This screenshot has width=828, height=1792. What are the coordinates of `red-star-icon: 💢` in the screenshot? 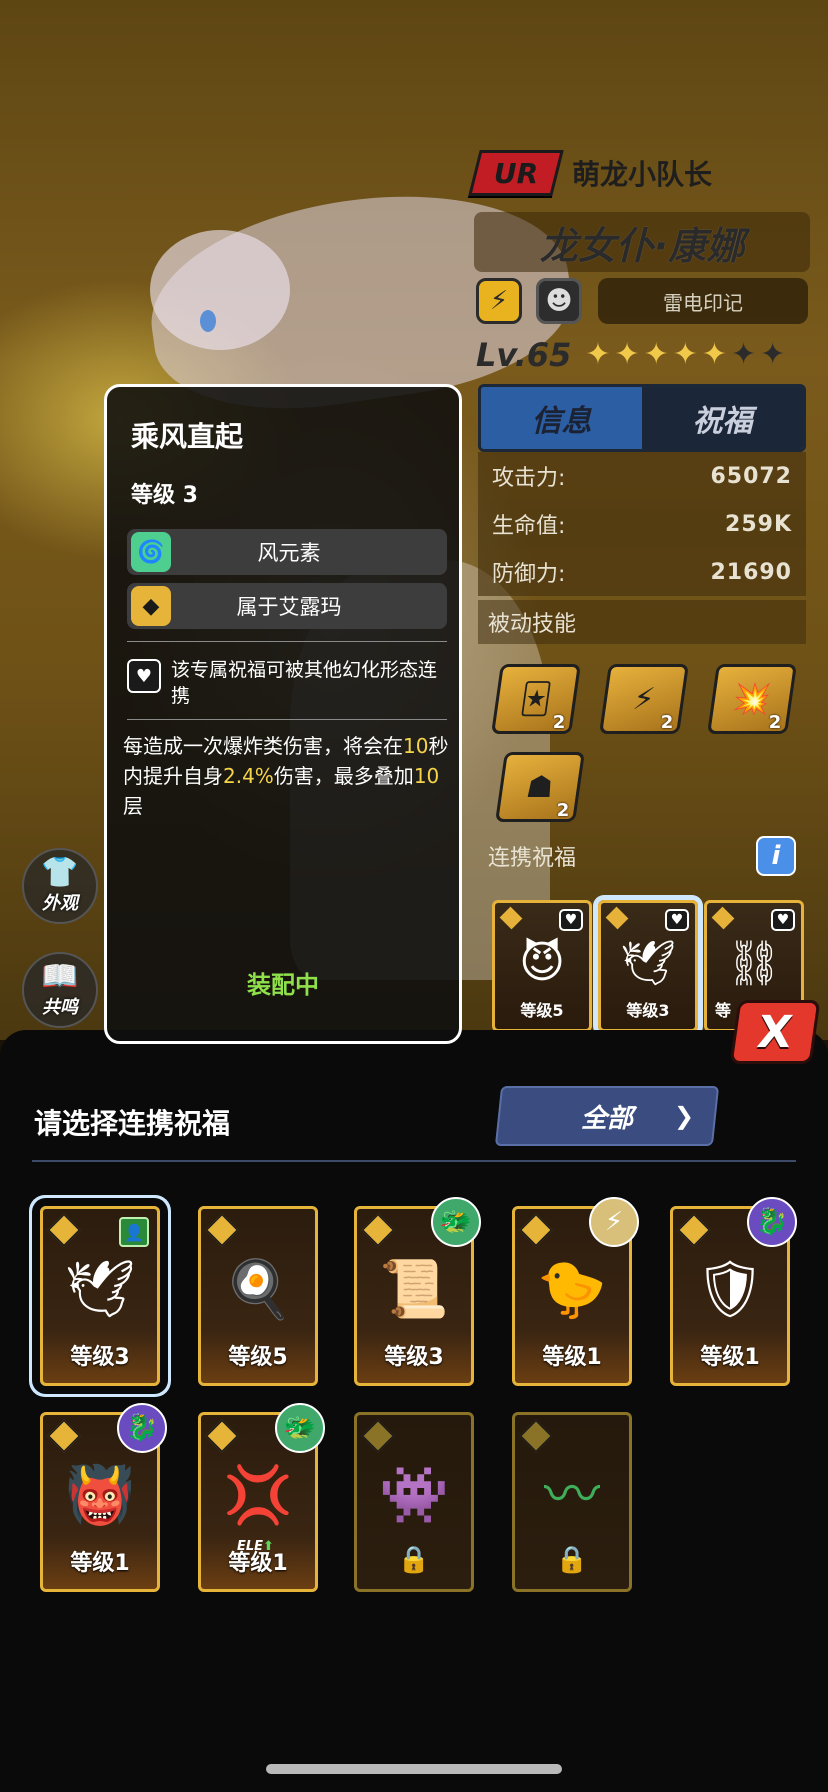 It's located at (258, 1495).